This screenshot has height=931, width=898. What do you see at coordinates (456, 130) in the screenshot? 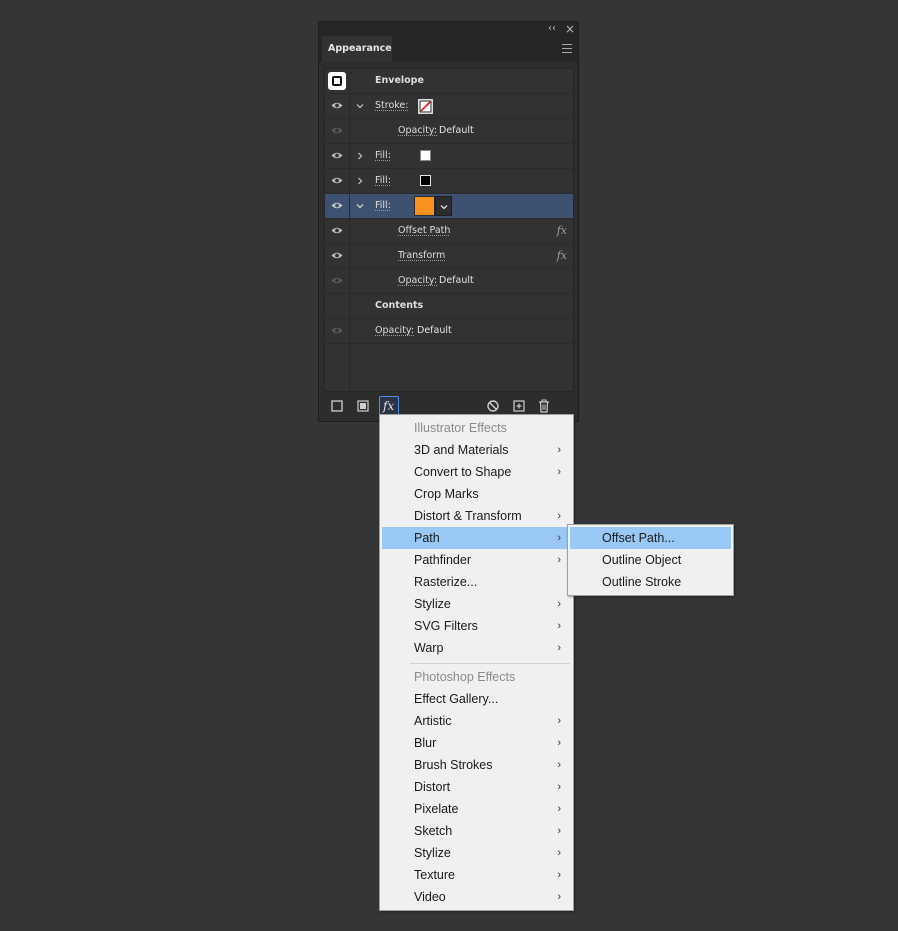
I see `opacity-value: Default` at bounding box center [456, 130].